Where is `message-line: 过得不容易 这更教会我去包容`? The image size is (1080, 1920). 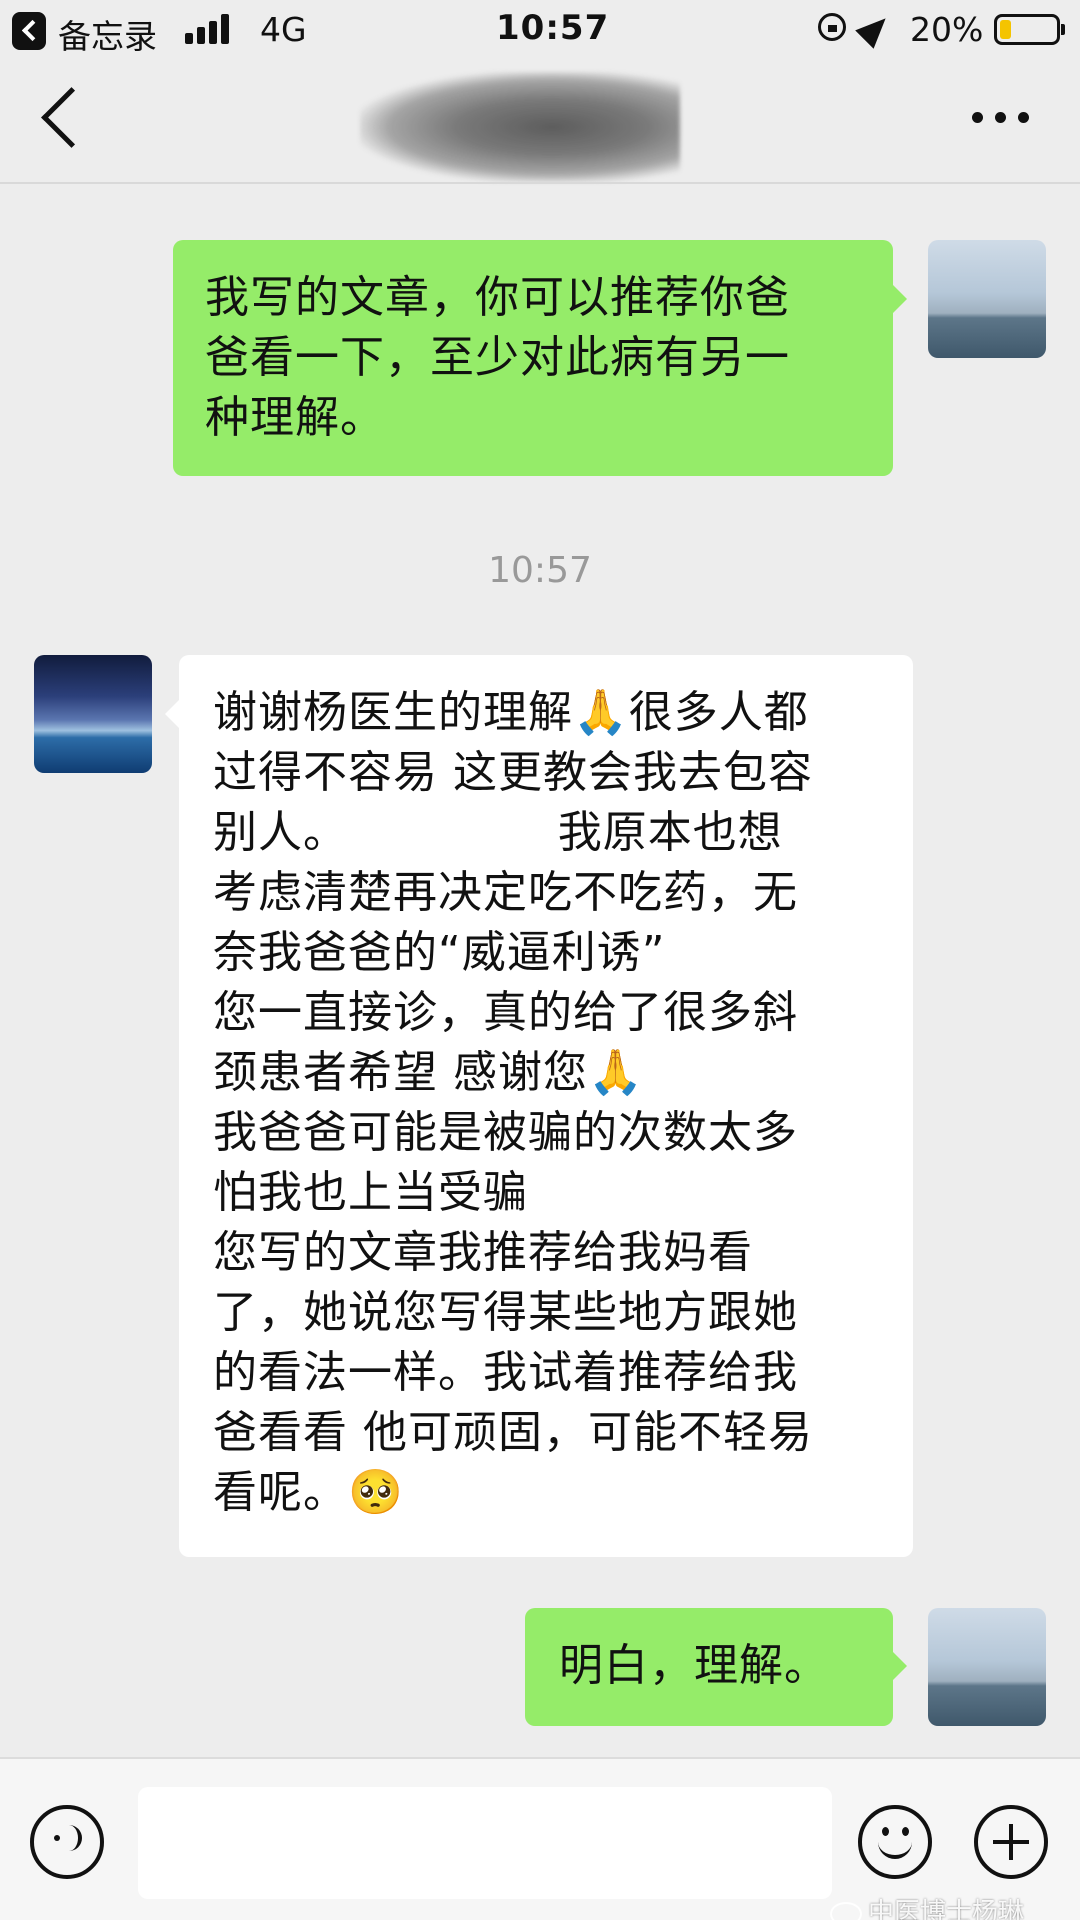 message-line: 过得不容易 这更教会我去包容 is located at coordinates (513, 772).